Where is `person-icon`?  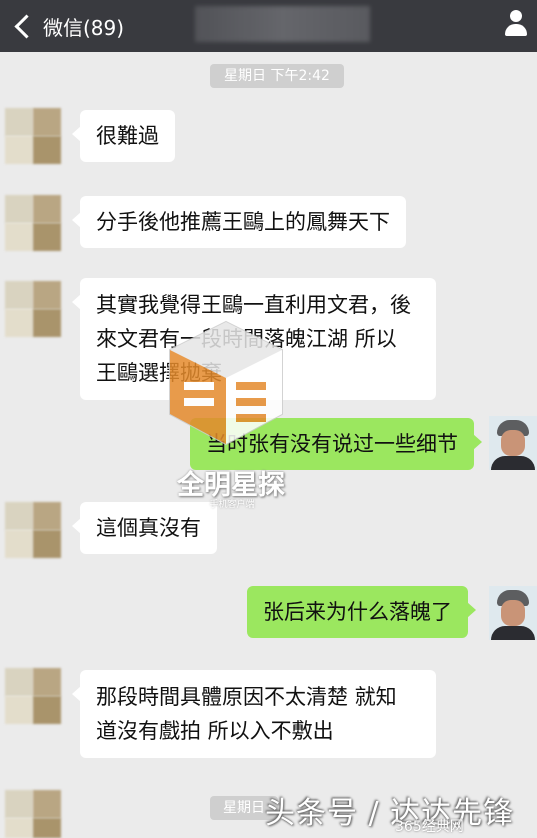
person-icon is located at coordinates (516, 24).